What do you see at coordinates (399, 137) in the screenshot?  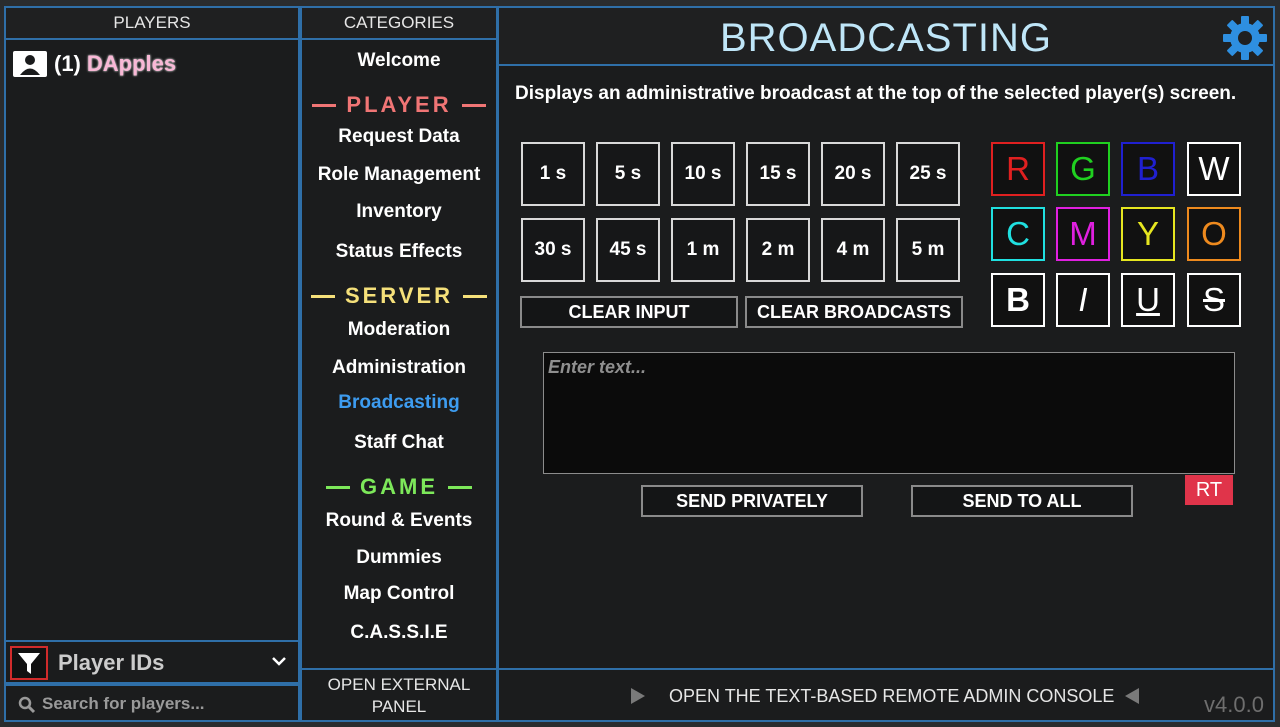 I see `category-request-data: Request Data` at bounding box center [399, 137].